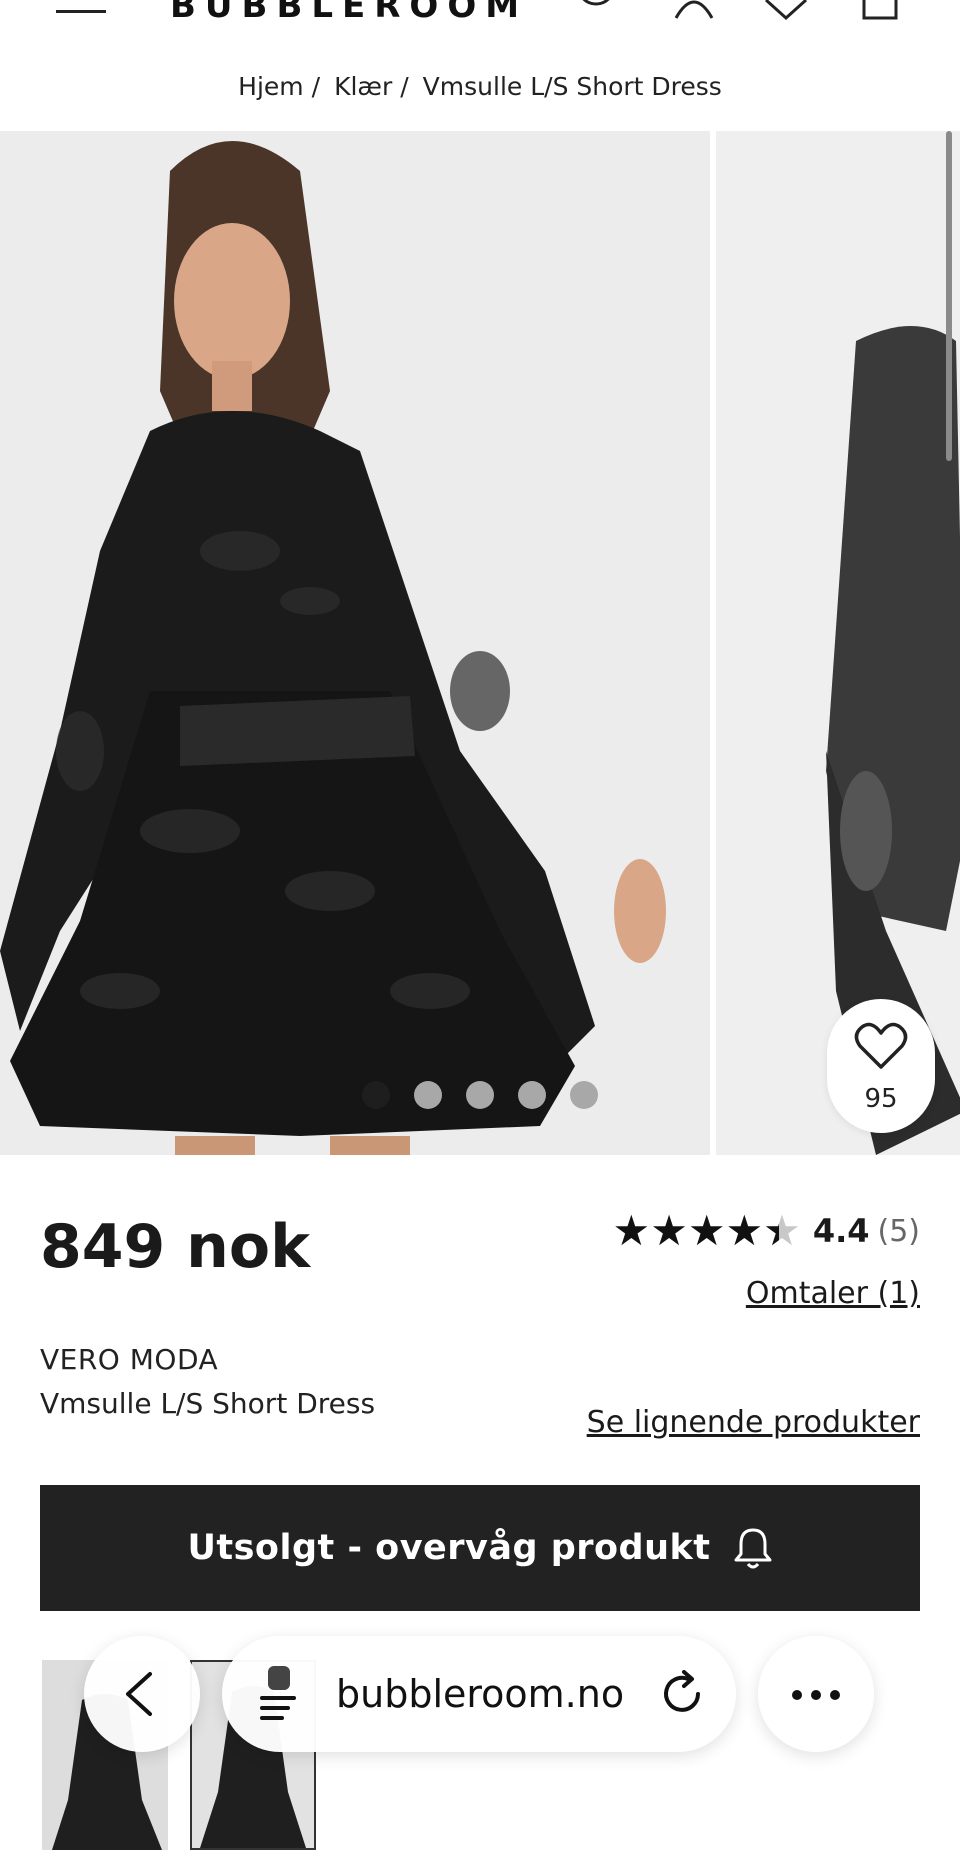 The image size is (960, 1854). Describe the element at coordinates (449, 1548) in the screenshot. I see `notify-stock-label: Utsolgt - overvåg produkt` at that location.